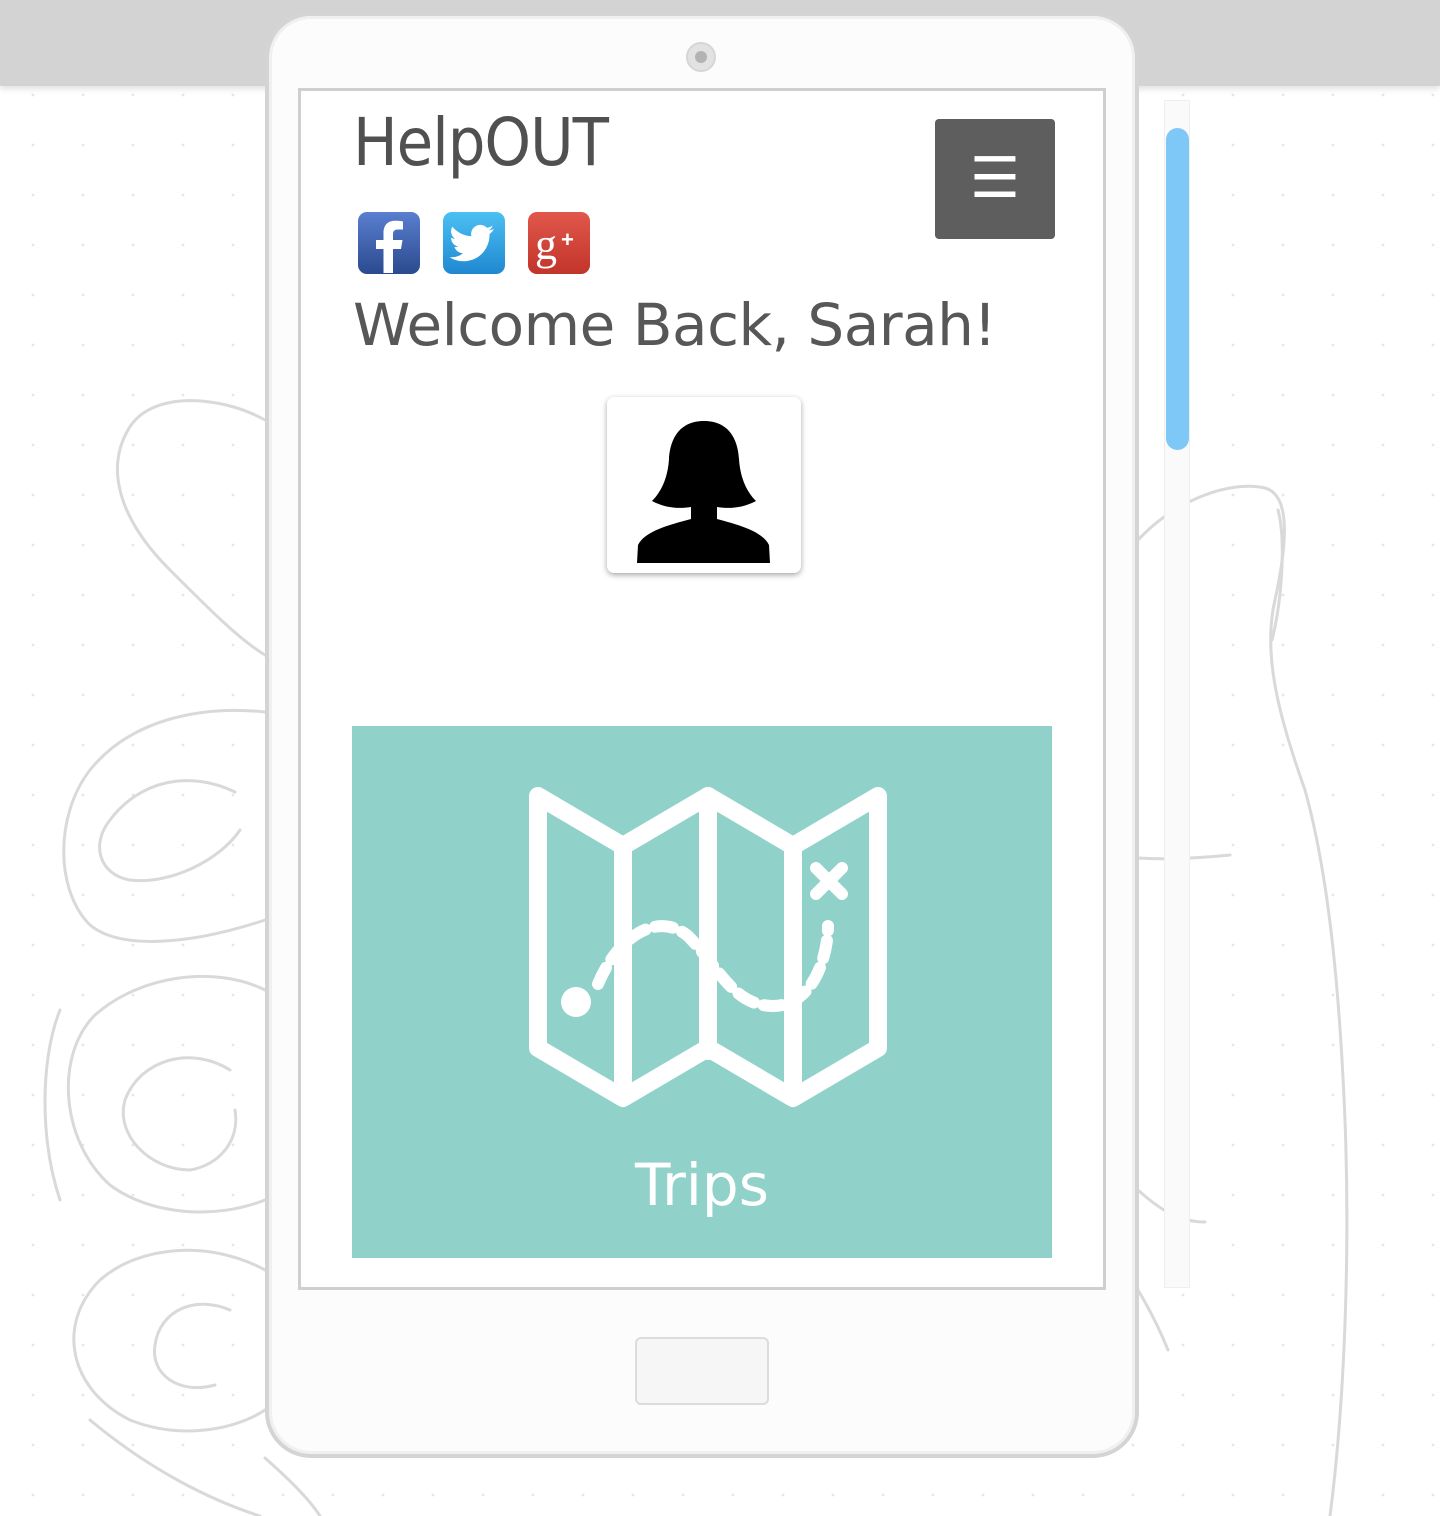 Image resolution: width=1440 pixels, height=1516 pixels. Describe the element at coordinates (702, 1371) in the screenshot. I see `home-button` at that location.